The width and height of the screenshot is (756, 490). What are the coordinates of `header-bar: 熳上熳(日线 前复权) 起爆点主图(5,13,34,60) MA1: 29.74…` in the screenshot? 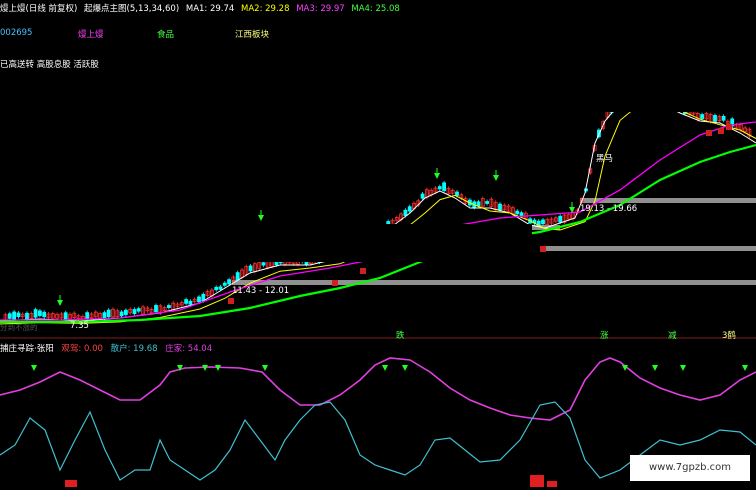 It's located at (202, 8).